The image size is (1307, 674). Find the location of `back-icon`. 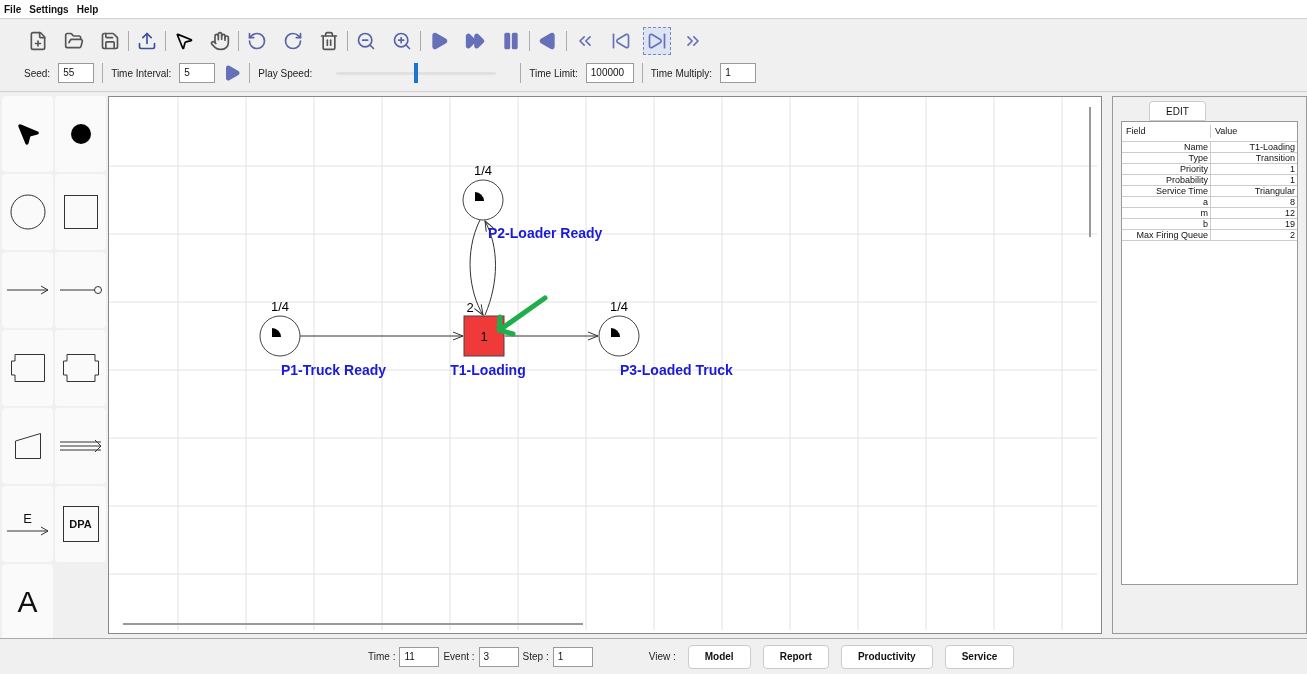

back-icon is located at coordinates (548, 41).